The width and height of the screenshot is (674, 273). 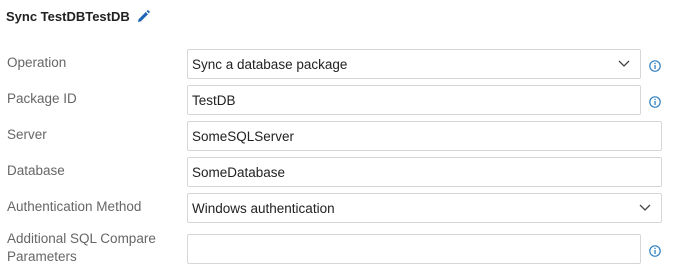 I want to click on database-input: SomeDatabase, so click(x=424, y=172).